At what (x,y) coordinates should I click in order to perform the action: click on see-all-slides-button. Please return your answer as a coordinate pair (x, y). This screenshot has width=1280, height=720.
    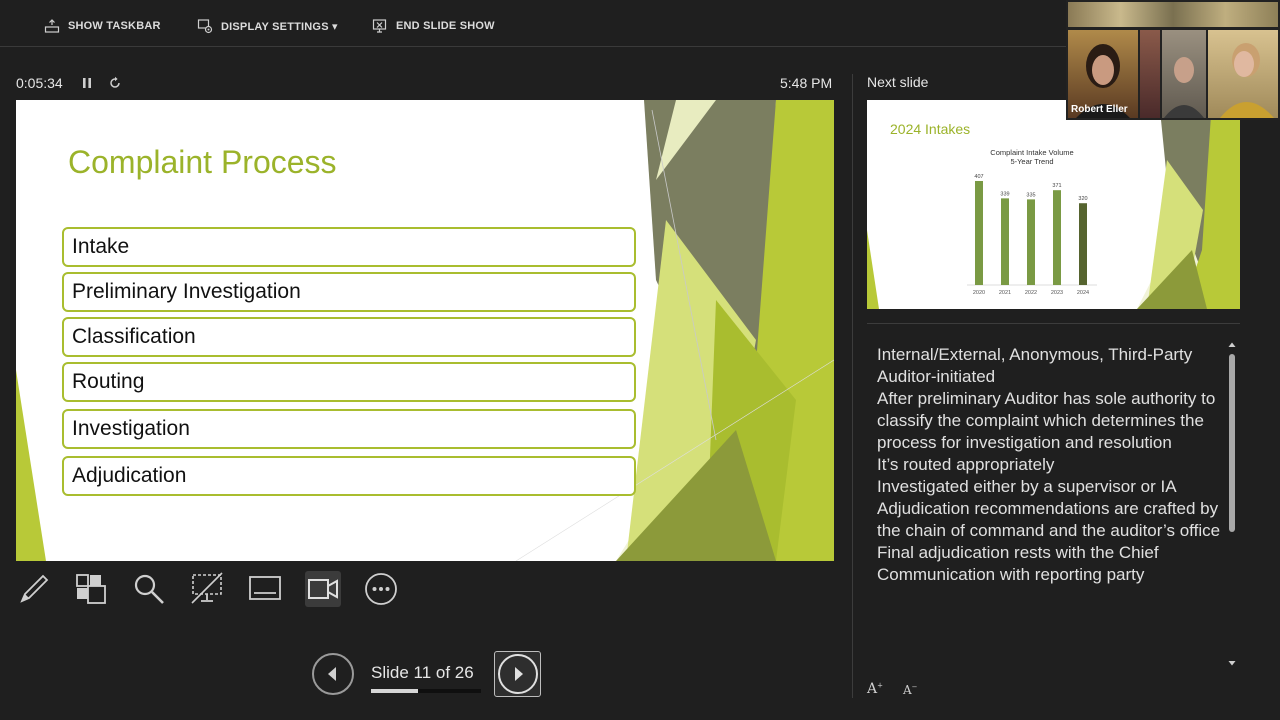
    Looking at the image, I should click on (91, 589).